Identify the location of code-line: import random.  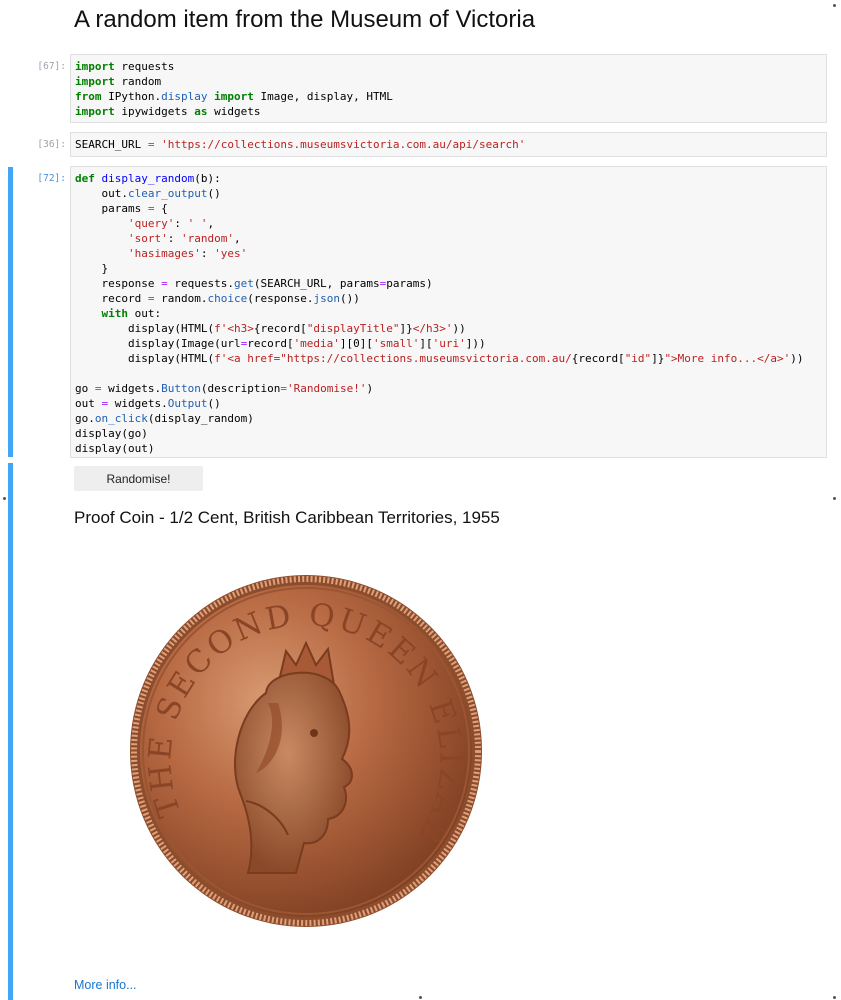
(448, 81).